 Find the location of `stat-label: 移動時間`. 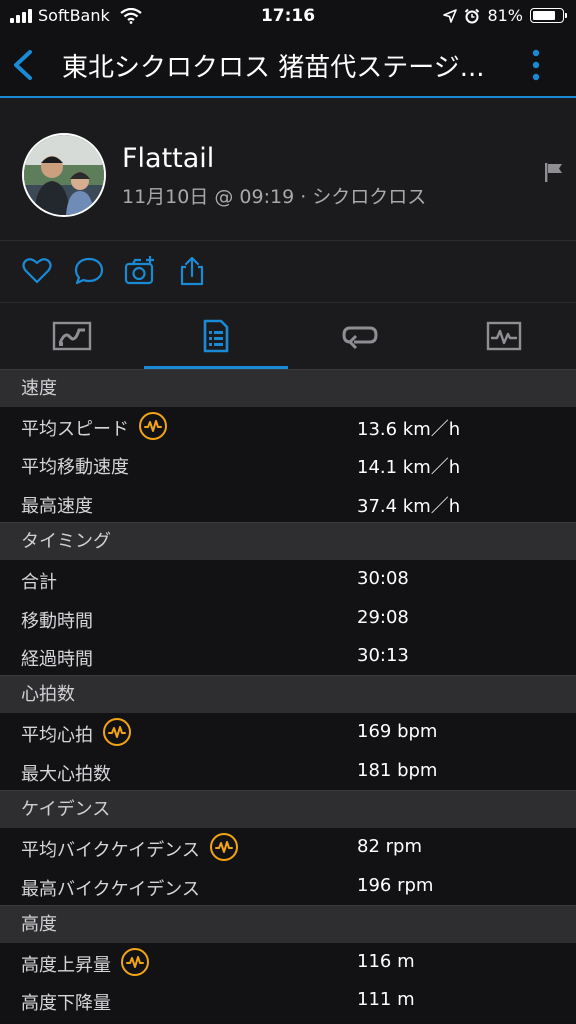

stat-label: 移動時間 is located at coordinates (57, 621).